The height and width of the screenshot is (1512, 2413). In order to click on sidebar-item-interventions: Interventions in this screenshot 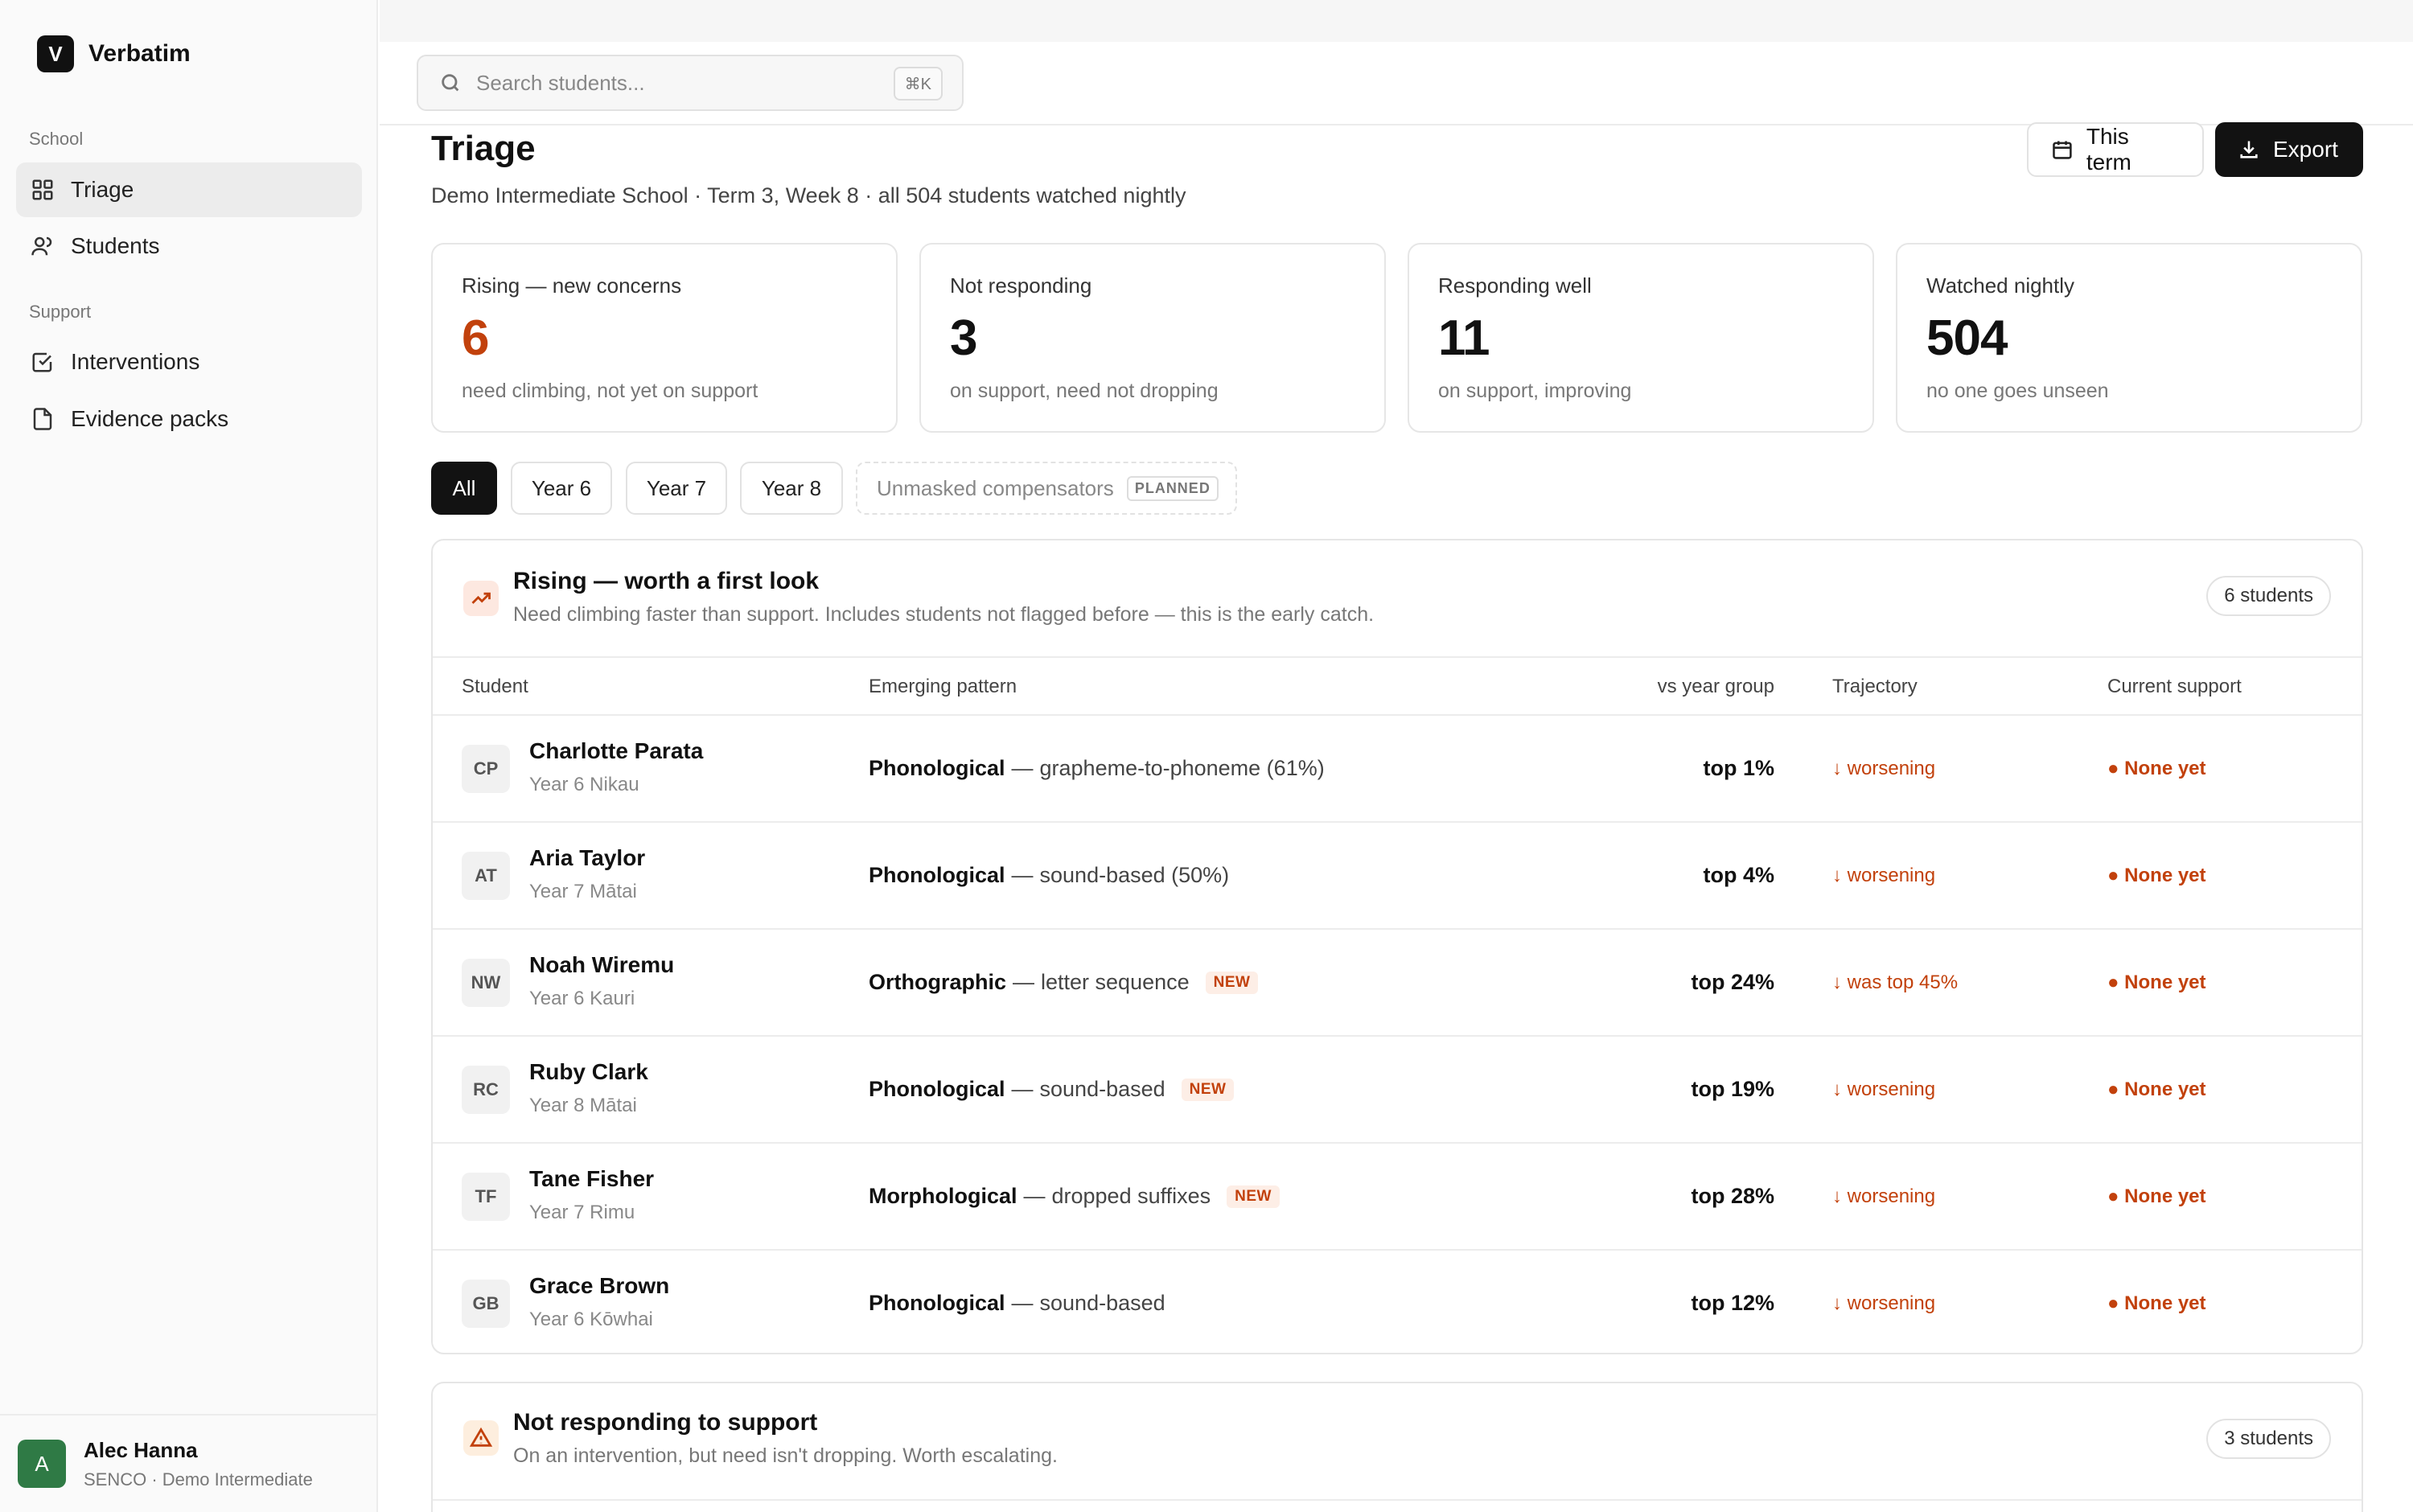, I will do `click(189, 362)`.